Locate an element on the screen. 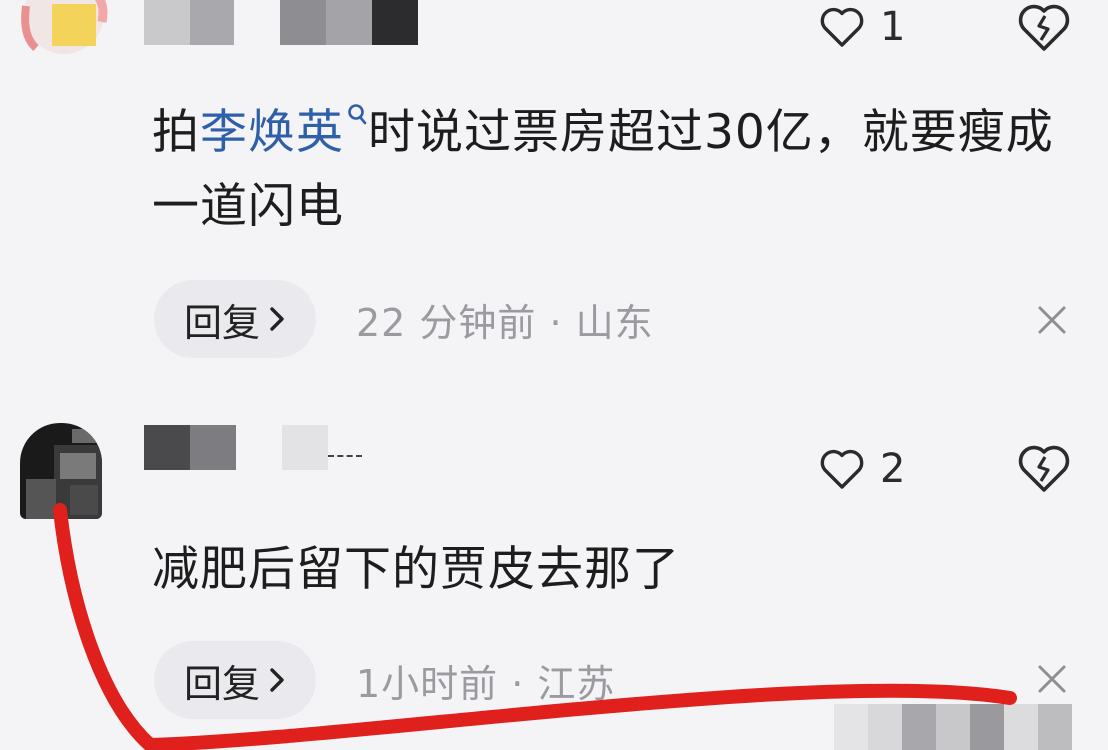 This screenshot has height=750, width=1108. comment-meta-row: 回复 22 分钟前 · 山东 is located at coordinates (404, 319).